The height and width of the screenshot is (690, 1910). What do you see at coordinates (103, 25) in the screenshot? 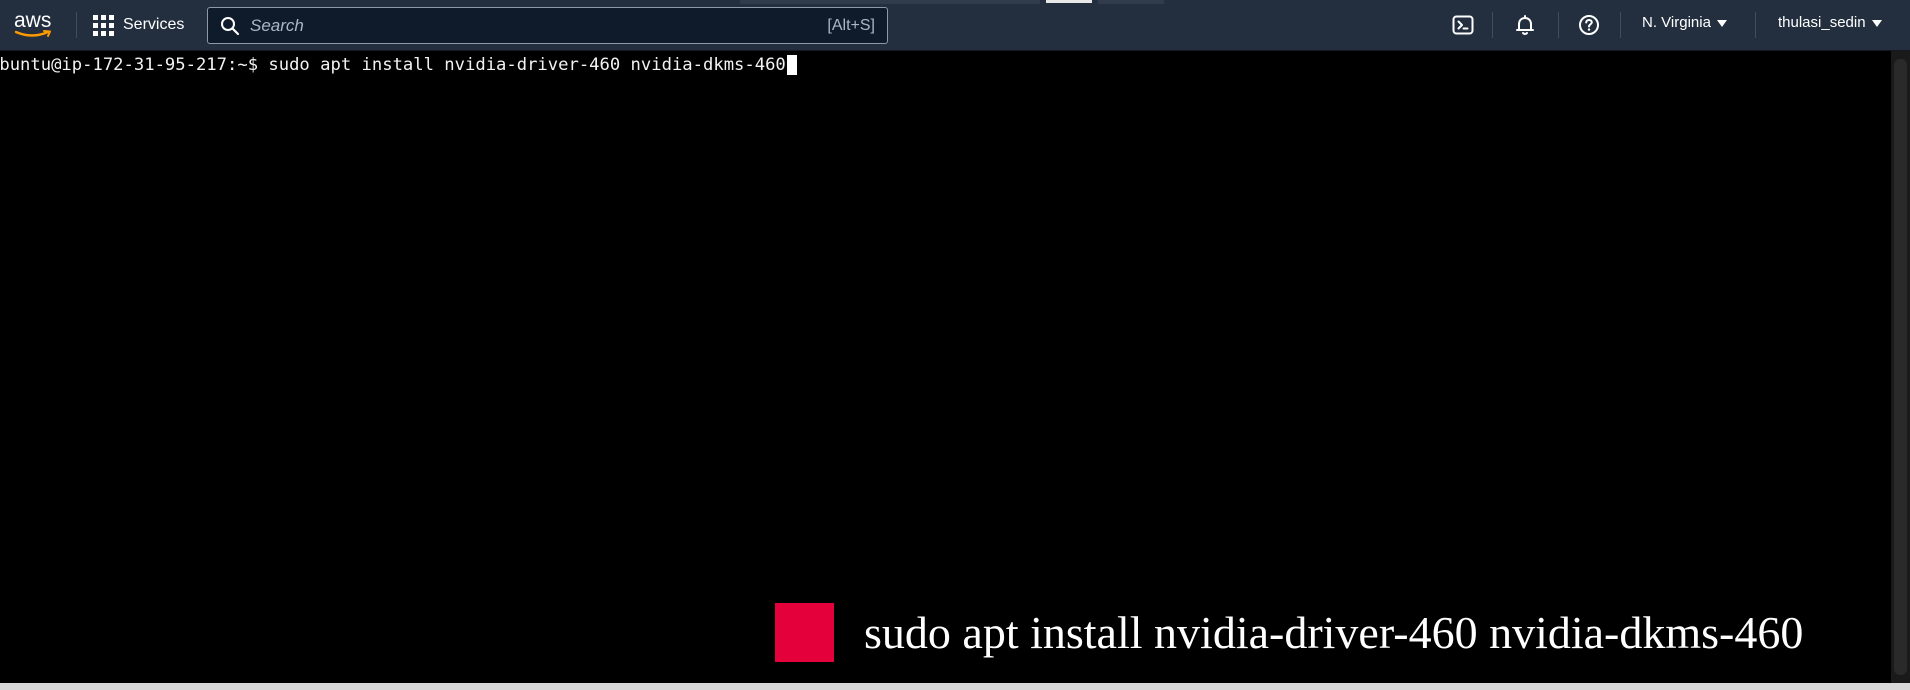
I see `grid-icon` at bounding box center [103, 25].